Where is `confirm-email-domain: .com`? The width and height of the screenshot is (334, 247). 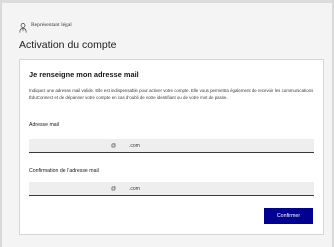
confirm-email-domain: .com is located at coordinates (134, 189).